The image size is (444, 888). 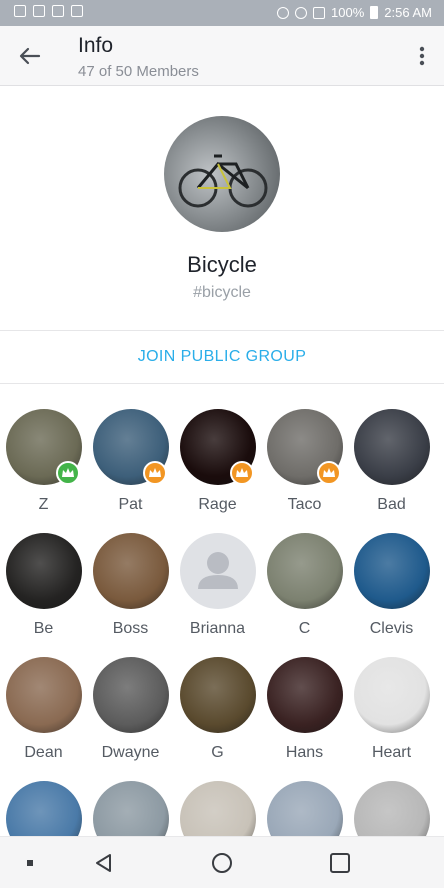 I want to click on member-item: Hans, so click(x=304, y=710).